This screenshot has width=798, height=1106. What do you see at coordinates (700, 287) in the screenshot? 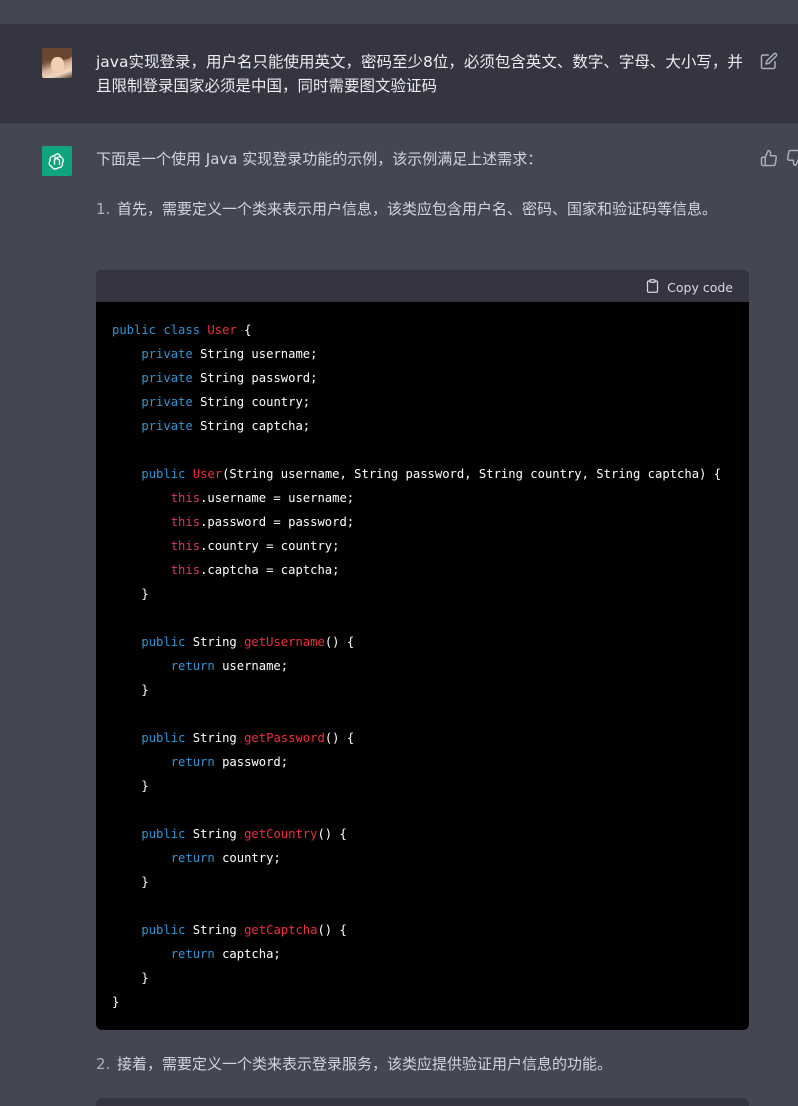
I see `copy-code-label: Copy code` at bounding box center [700, 287].